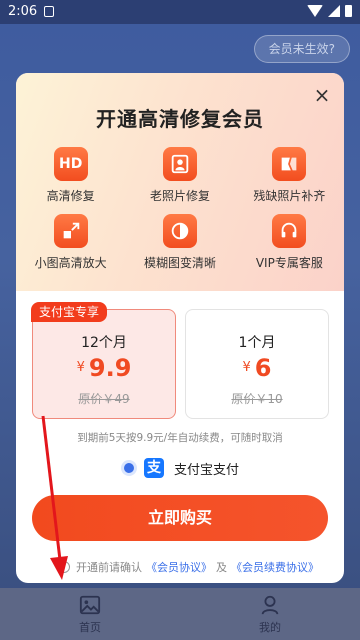  What do you see at coordinates (70, 164) in the screenshot?
I see `hd-icon: HD` at bounding box center [70, 164].